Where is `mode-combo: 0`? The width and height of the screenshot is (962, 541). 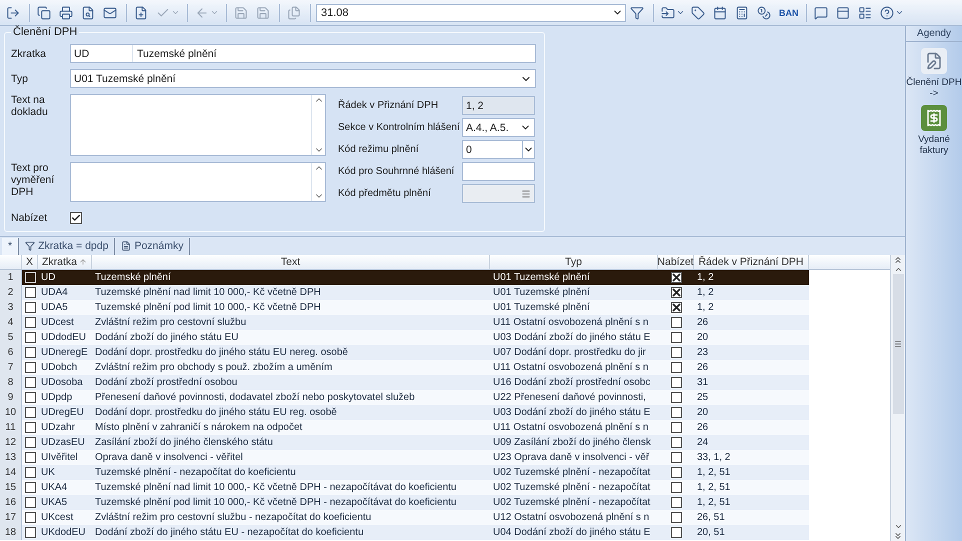
mode-combo: 0 is located at coordinates (498, 149).